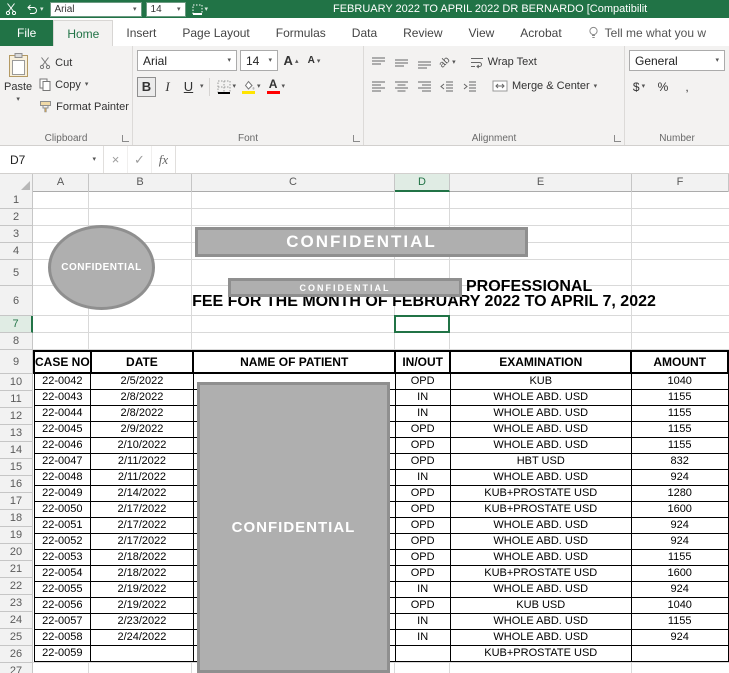 The width and height of the screenshot is (729, 673). Describe the element at coordinates (540, 605) in the screenshot. I see `cell: KUB USD` at that location.